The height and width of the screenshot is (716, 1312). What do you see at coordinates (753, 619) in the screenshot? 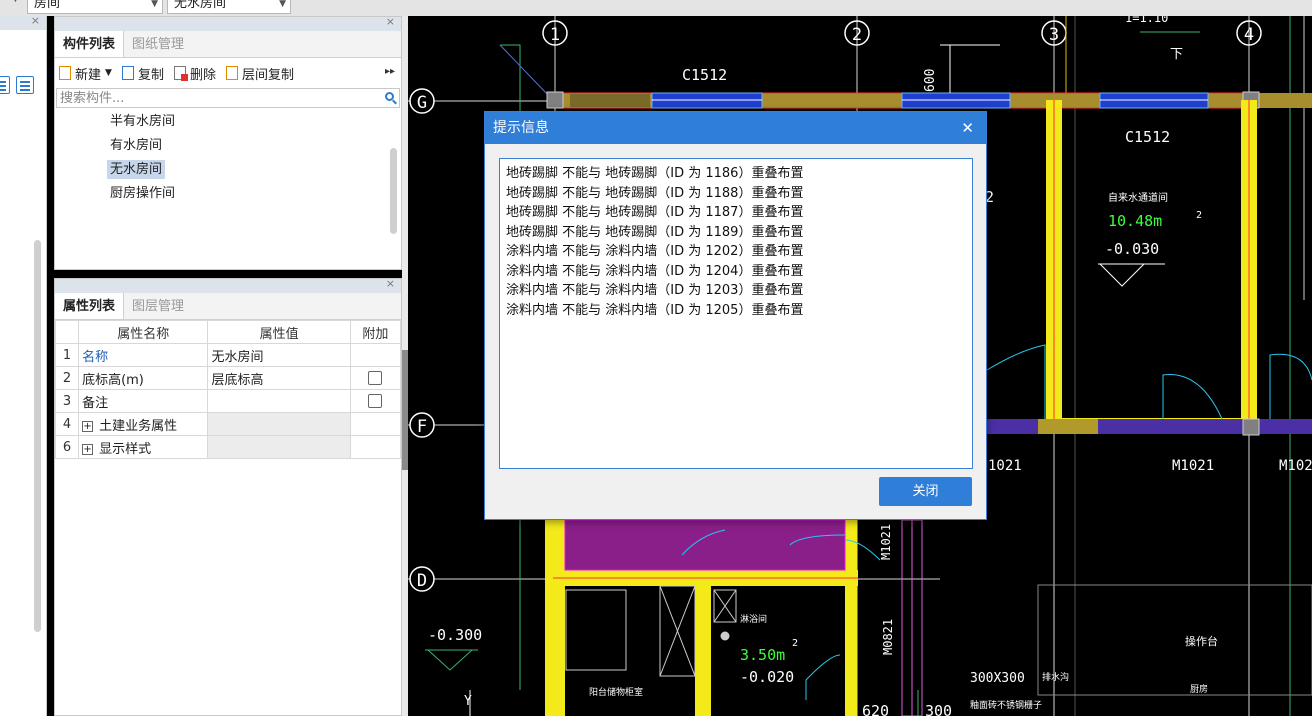
I see `room-name-label: 淋浴间` at bounding box center [753, 619].